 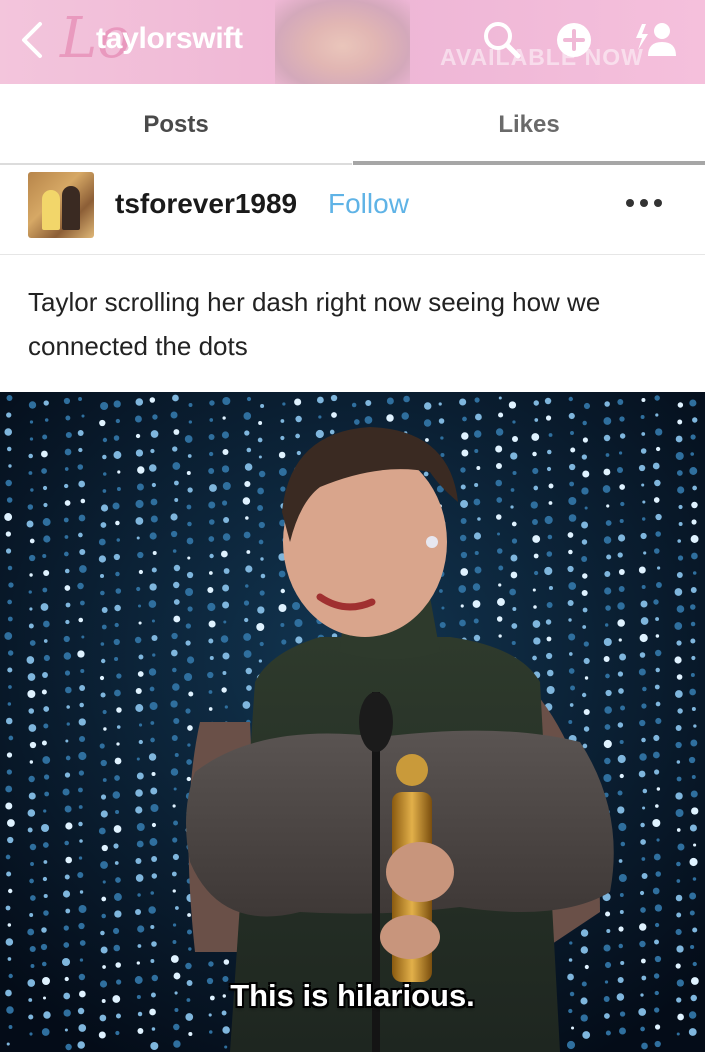 I want to click on back-chevron-icon, so click(x=34, y=40).